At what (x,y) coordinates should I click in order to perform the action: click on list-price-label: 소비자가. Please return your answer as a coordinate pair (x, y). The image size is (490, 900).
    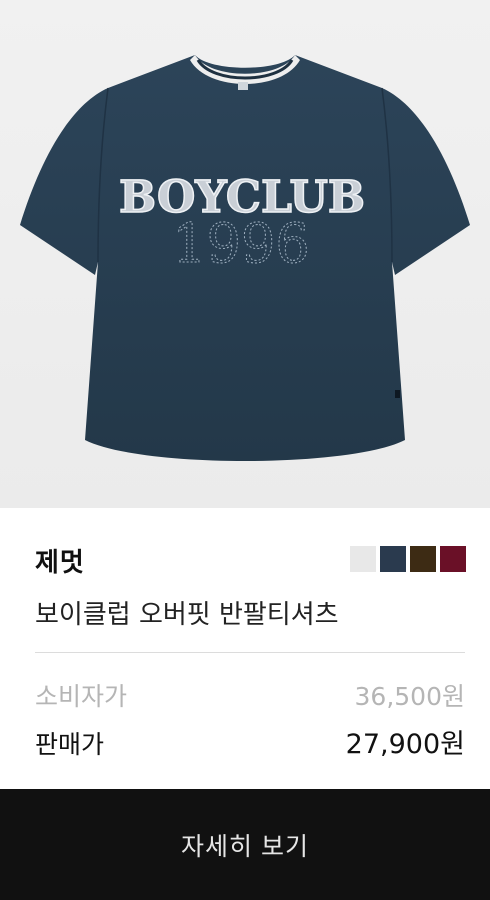
    Looking at the image, I should click on (81, 696).